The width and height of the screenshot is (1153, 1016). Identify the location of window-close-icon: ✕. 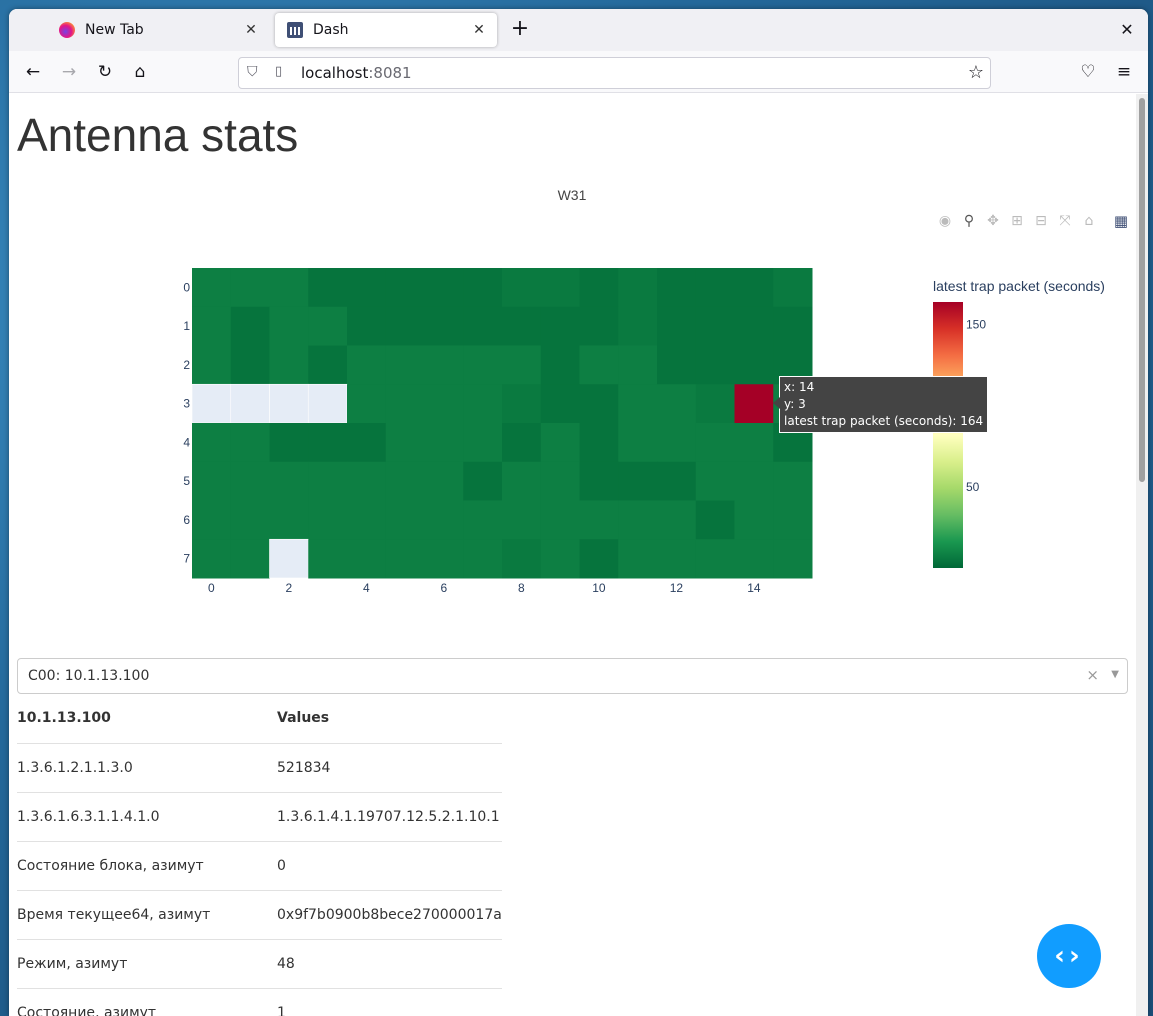
(1127, 30).